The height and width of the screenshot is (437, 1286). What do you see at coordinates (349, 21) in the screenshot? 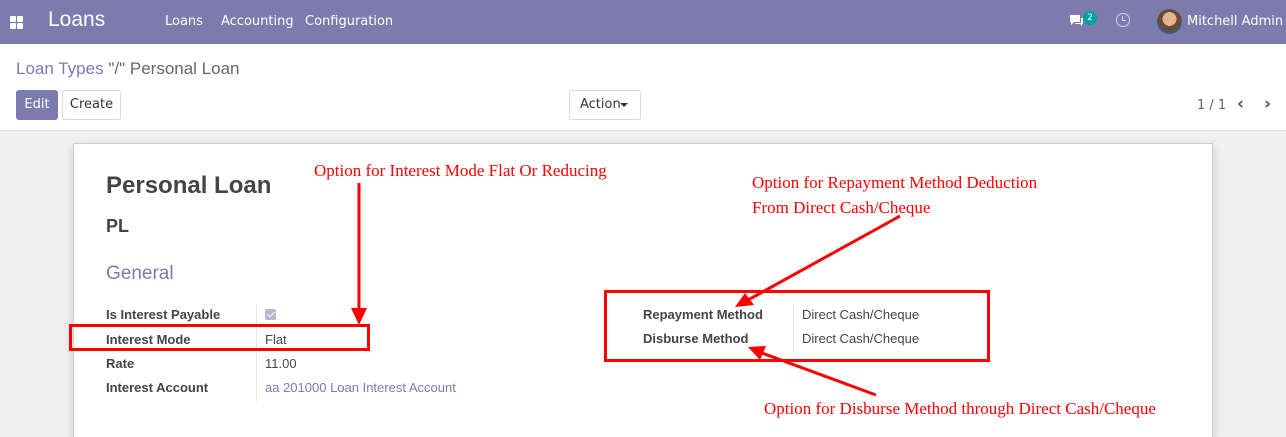
I see `menu-item-configuration: Configuration` at bounding box center [349, 21].